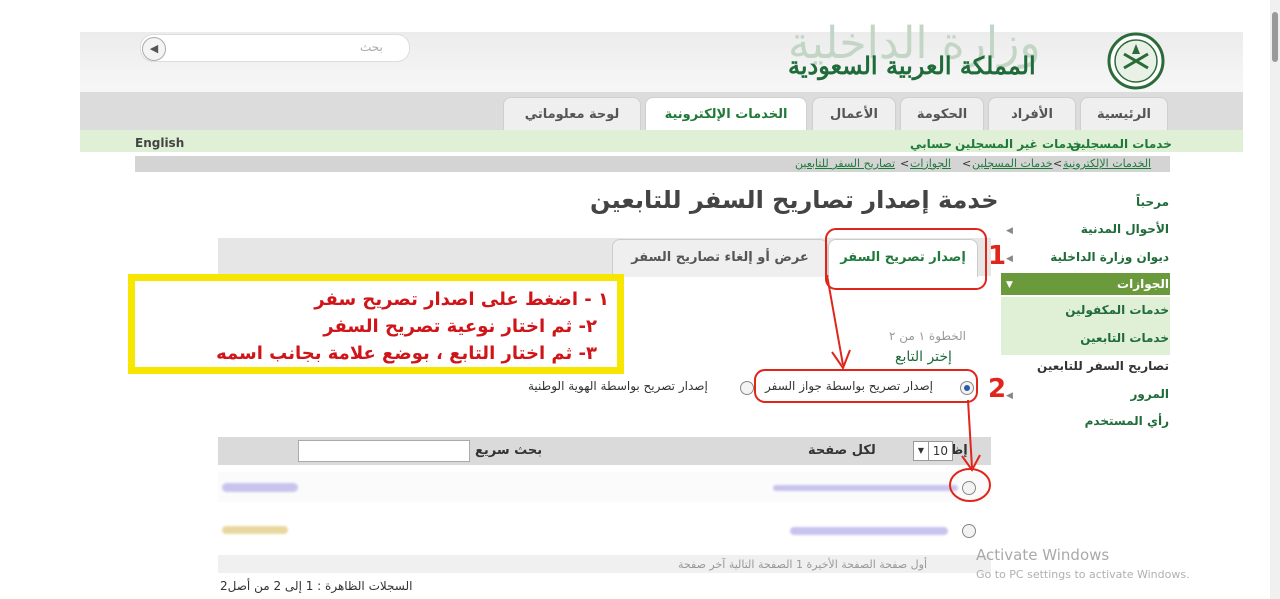 This screenshot has height=599, width=1280. What do you see at coordinates (997, 256) in the screenshot?
I see `annotation-number-1: 1` at bounding box center [997, 256].